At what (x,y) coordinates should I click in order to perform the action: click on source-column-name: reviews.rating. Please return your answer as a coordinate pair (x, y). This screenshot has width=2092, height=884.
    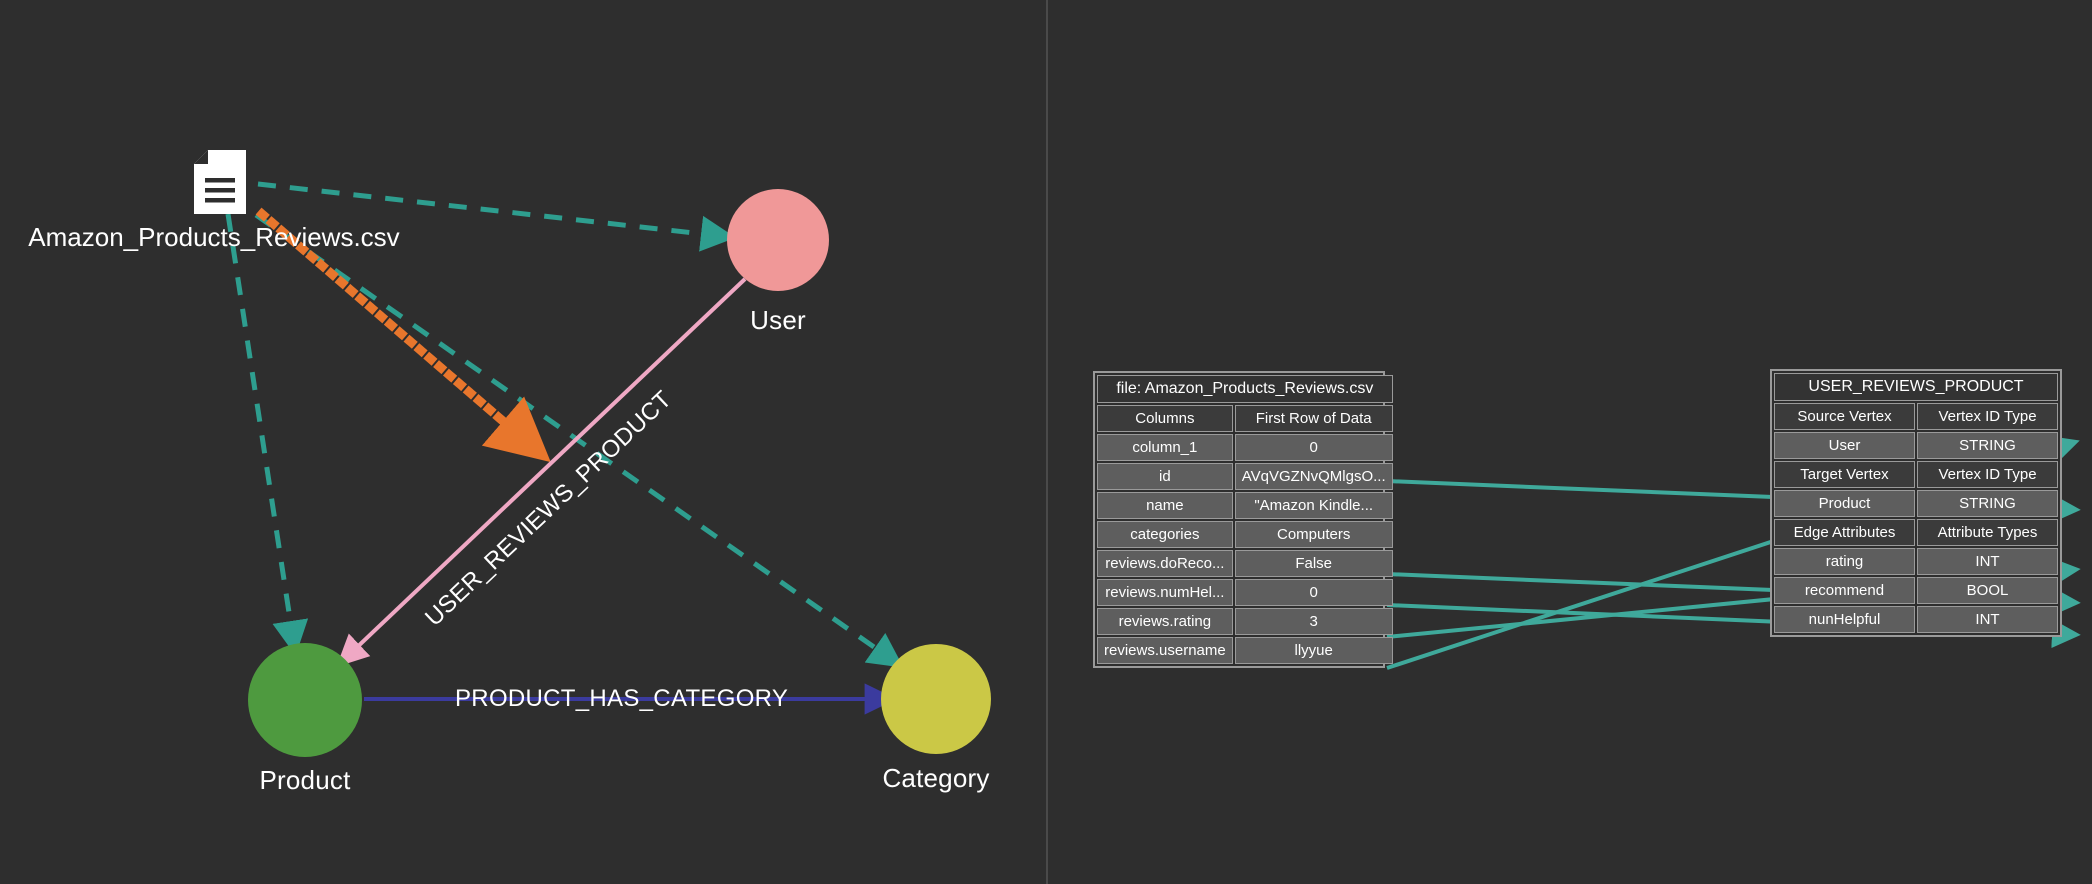
    Looking at the image, I should click on (1165, 621).